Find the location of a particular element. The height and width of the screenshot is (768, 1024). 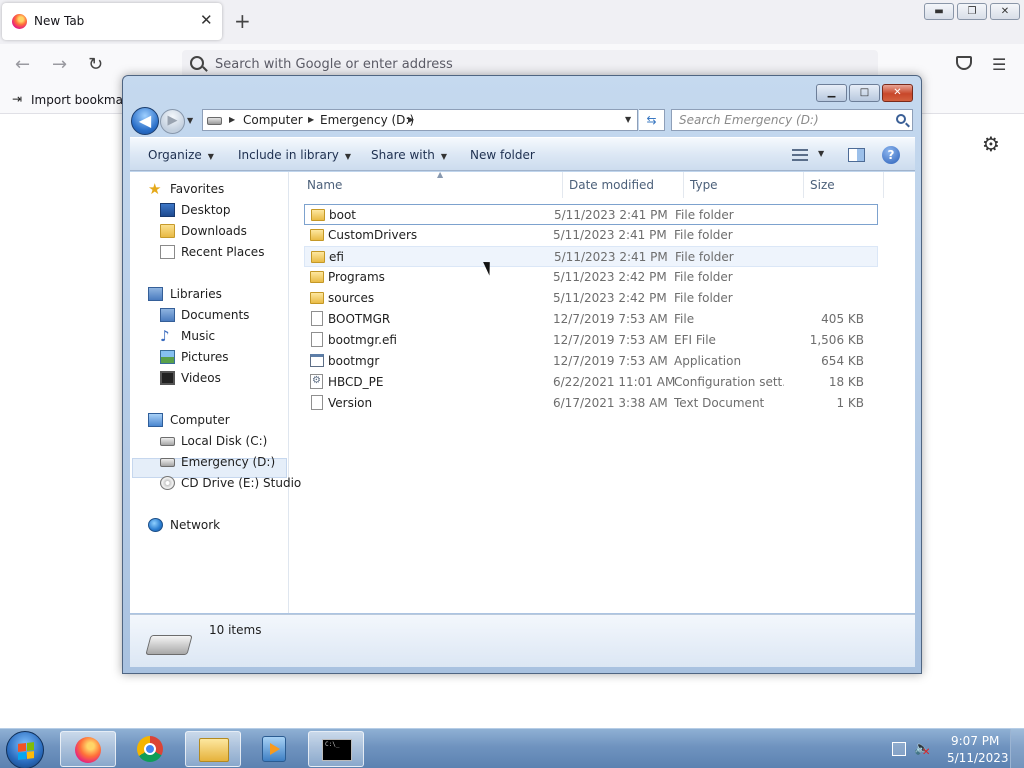

recent-pages-dropdown: ▼ is located at coordinates (190, 120).